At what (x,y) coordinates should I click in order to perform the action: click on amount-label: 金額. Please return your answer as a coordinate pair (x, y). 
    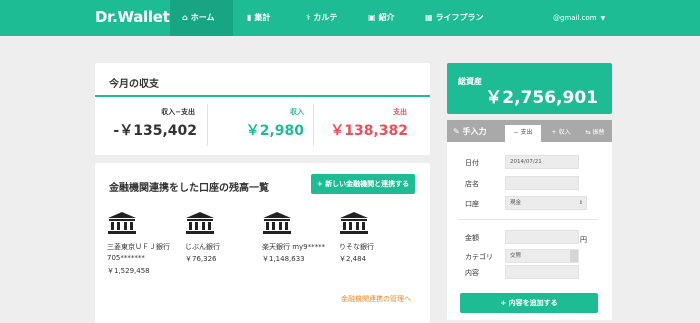
    Looking at the image, I should click on (472, 238).